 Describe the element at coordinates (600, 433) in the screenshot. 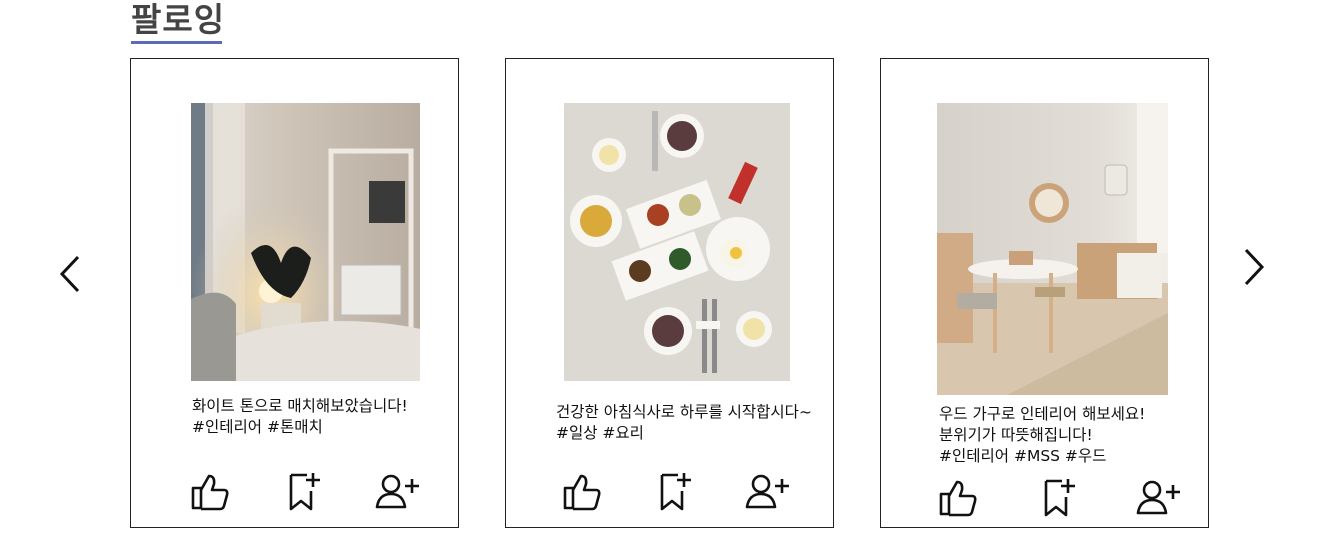

I see `caption-hashtags: #일상 #요리` at that location.